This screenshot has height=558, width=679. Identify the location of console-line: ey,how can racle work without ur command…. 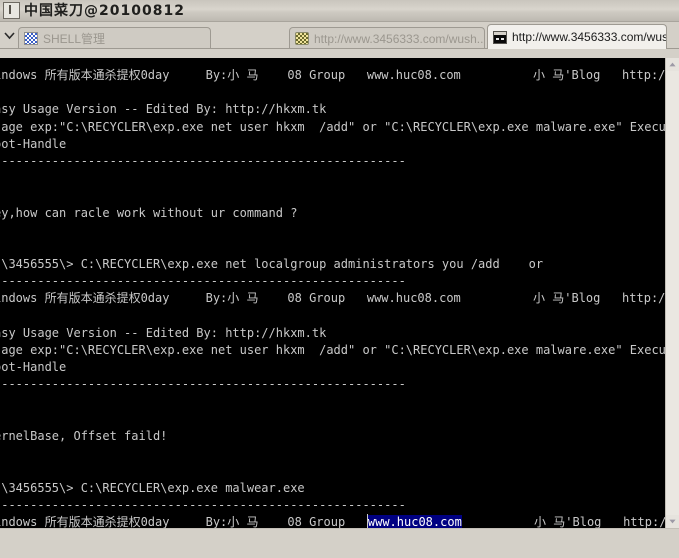
(149, 212).